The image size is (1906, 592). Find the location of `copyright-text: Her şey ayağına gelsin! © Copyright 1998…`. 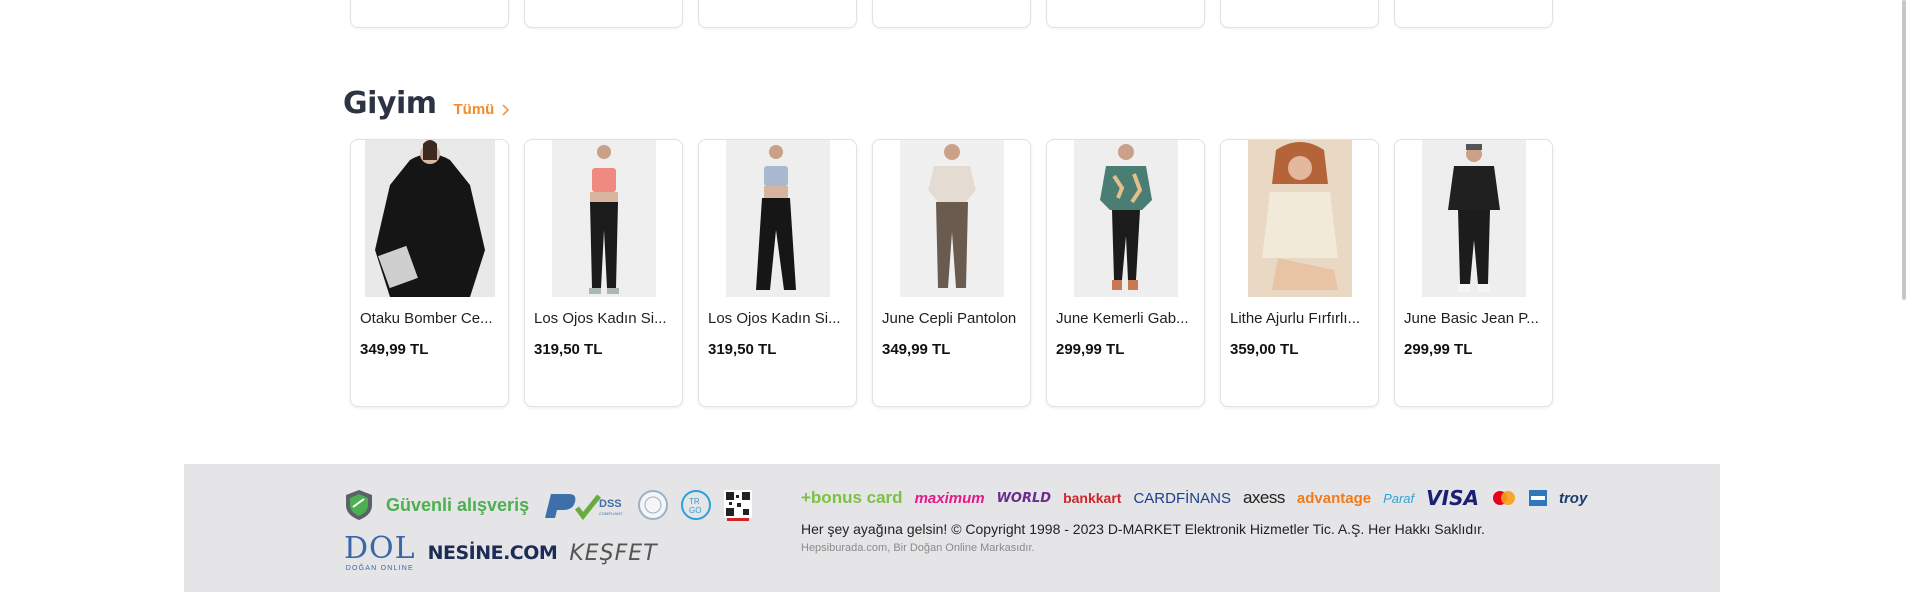

copyright-text: Her şey ayağına gelsin! © Copyright 1998… is located at coordinates (1143, 529).